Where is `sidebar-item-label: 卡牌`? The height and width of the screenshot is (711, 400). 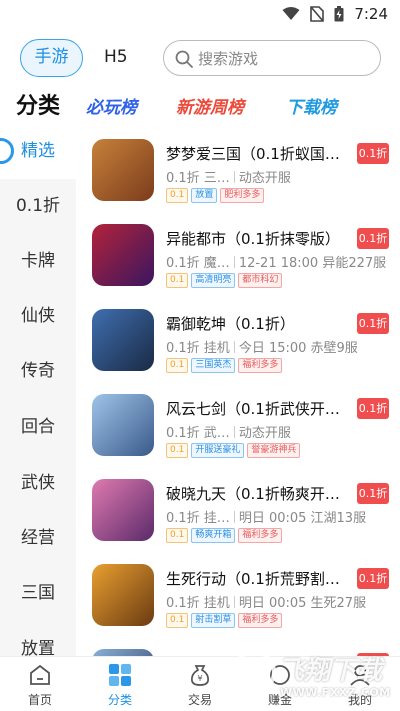
sidebar-item-label: 卡牌 is located at coordinates (38, 261).